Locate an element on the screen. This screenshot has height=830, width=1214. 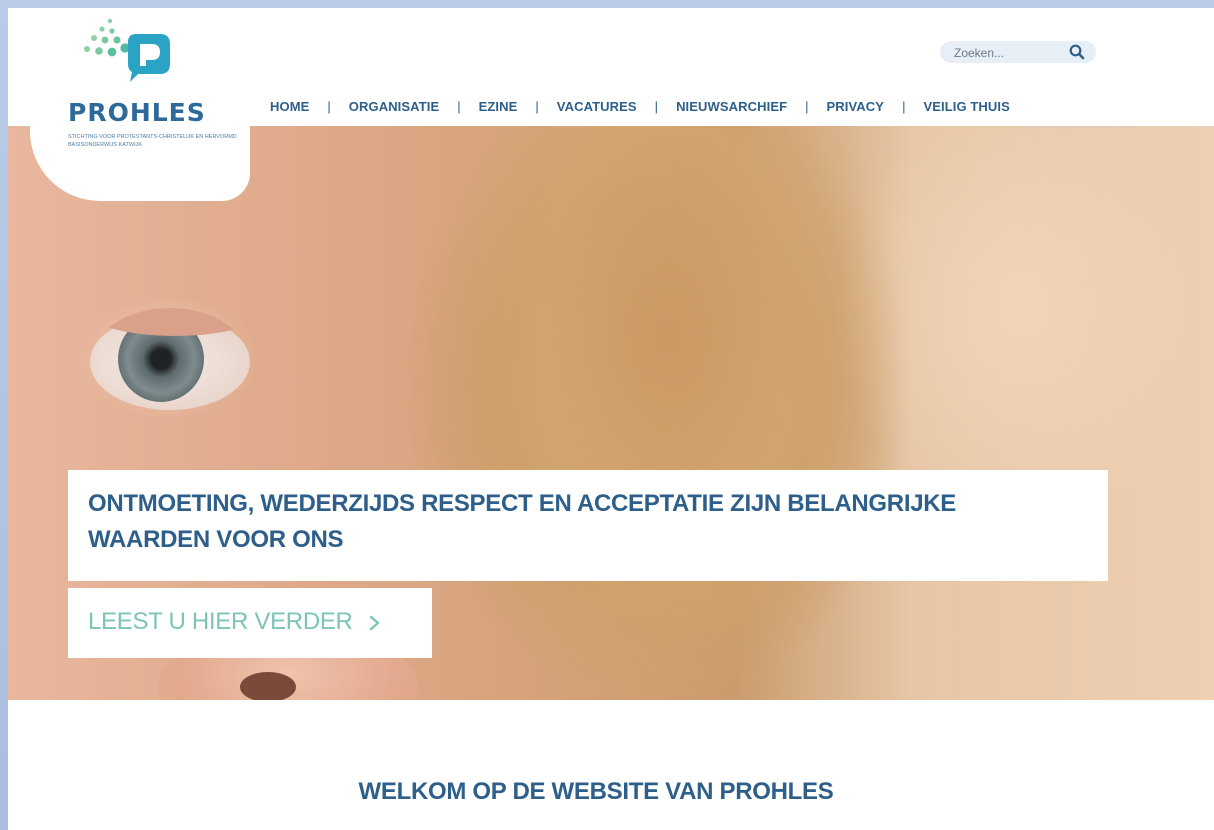
read-more-label: LEEST U HIER VERDER is located at coordinates (220, 621).